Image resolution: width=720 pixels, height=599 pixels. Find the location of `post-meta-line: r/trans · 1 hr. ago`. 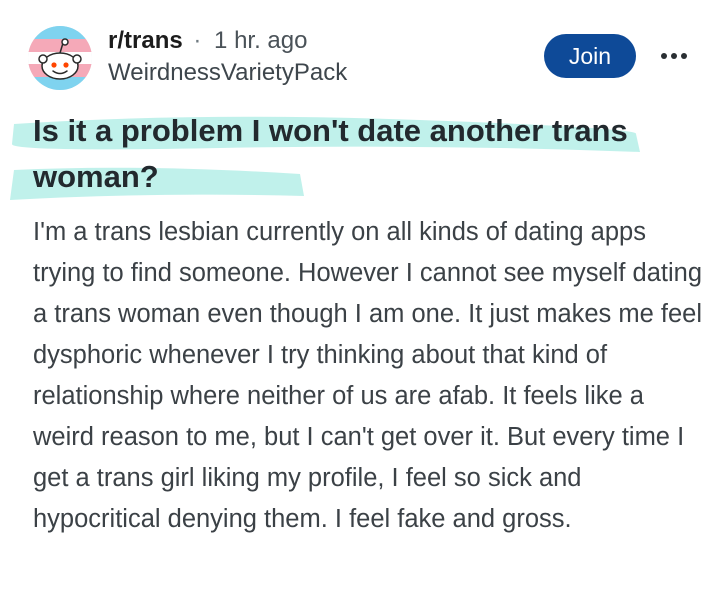

post-meta-line: r/trans · 1 hr. ago is located at coordinates (207, 41).